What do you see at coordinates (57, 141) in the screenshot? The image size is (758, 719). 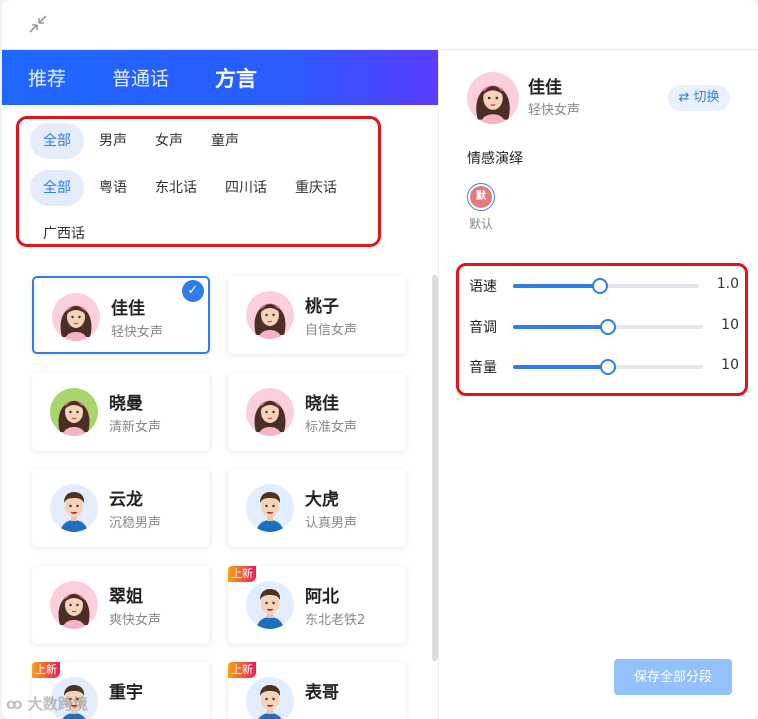 I see `filter-gender-all: 全部` at bounding box center [57, 141].